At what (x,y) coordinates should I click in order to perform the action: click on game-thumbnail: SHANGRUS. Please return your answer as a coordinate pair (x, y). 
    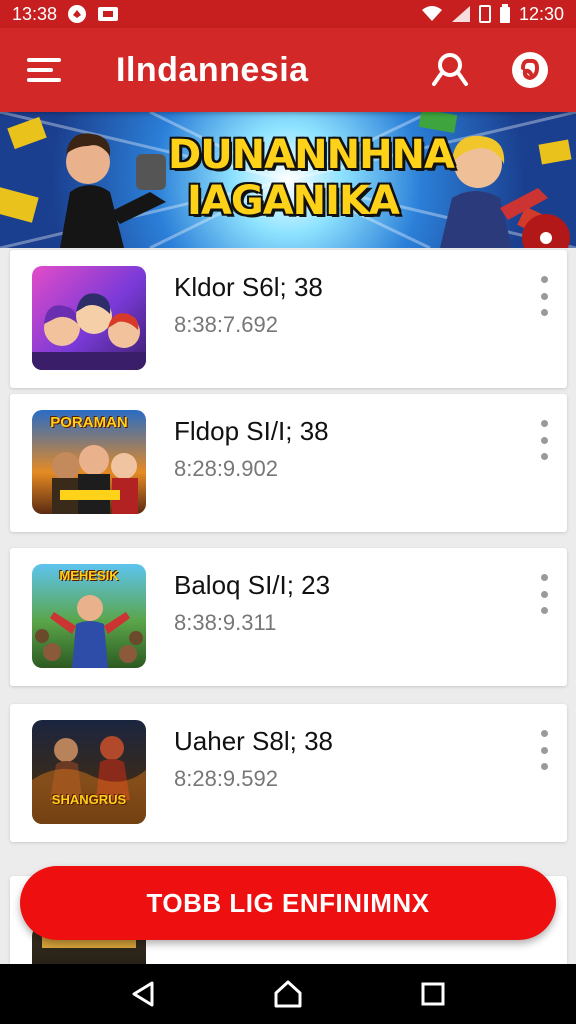
    Looking at the image, I should click on (89, 772).